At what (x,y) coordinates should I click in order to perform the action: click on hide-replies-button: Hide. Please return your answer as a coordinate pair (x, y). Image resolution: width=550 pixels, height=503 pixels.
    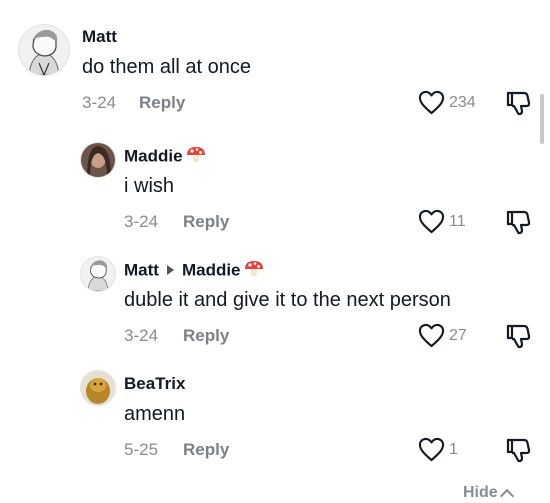
    Looking at the image, I should click on (488, 493).